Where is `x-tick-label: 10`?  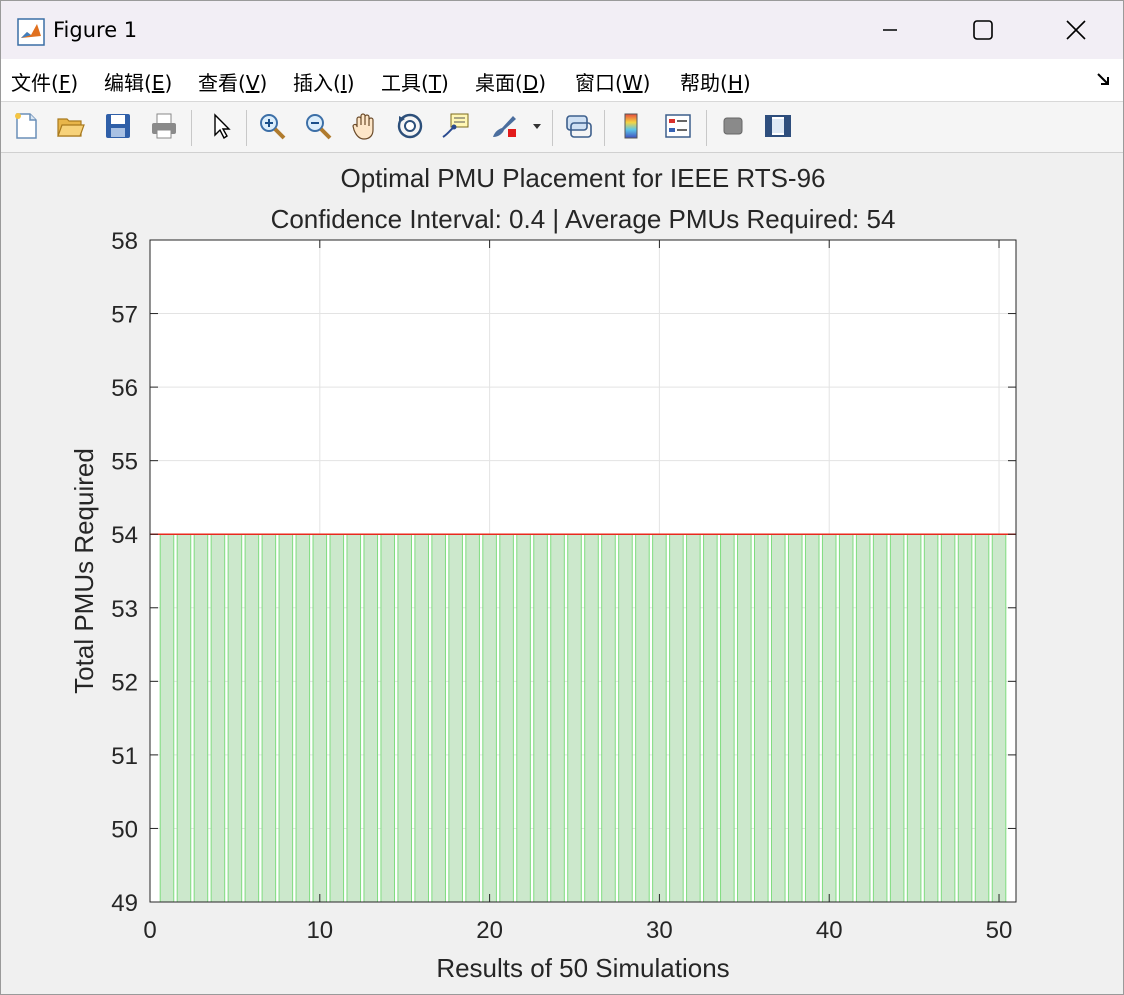
x-tick-label: 10 is located at coordinates (319, 930).